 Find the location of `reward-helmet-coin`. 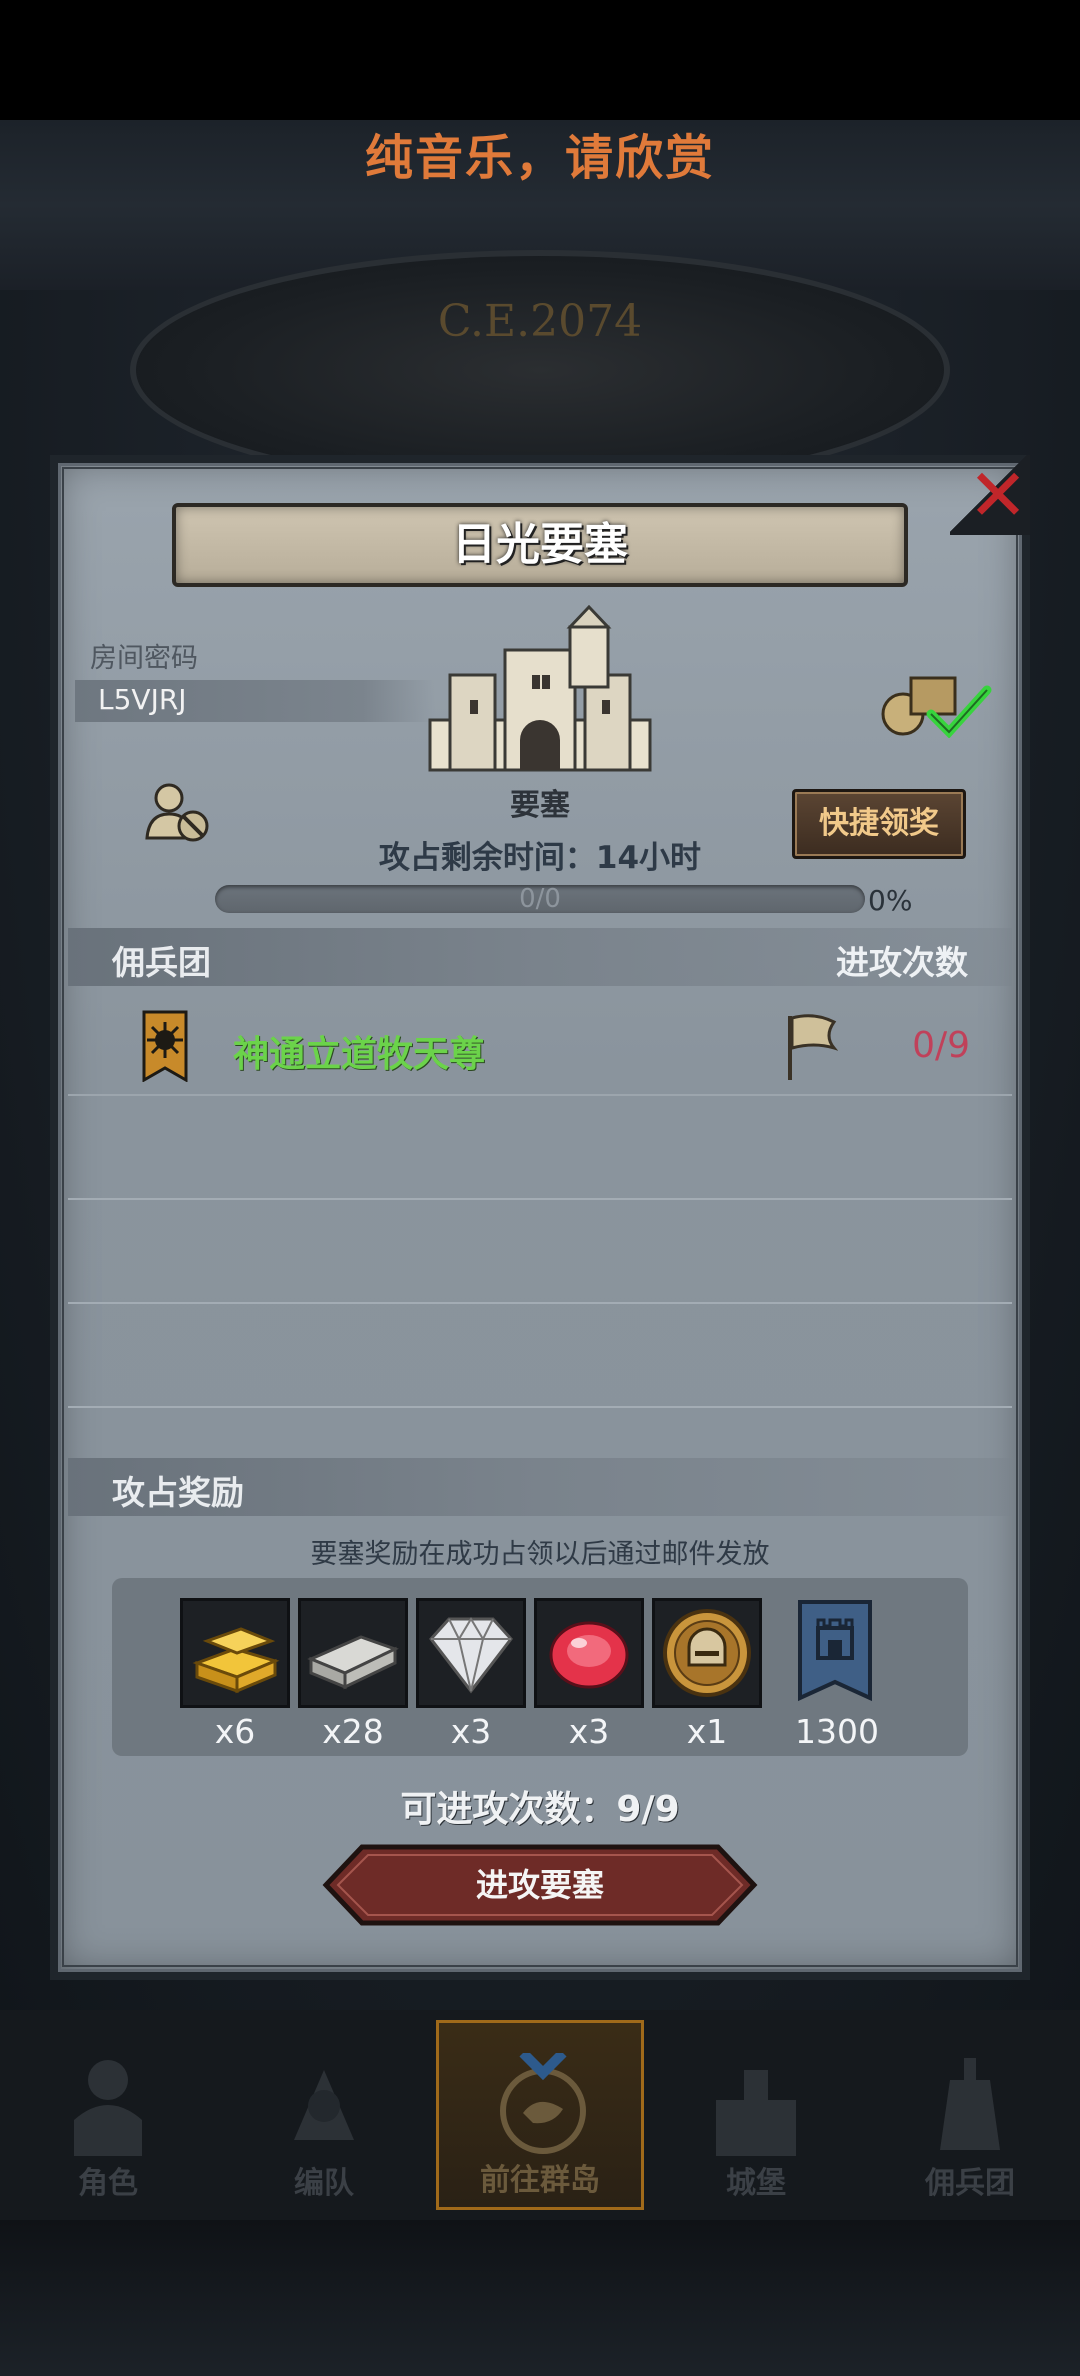

reward-helmet-coin is located at coordinates (707, 1653).